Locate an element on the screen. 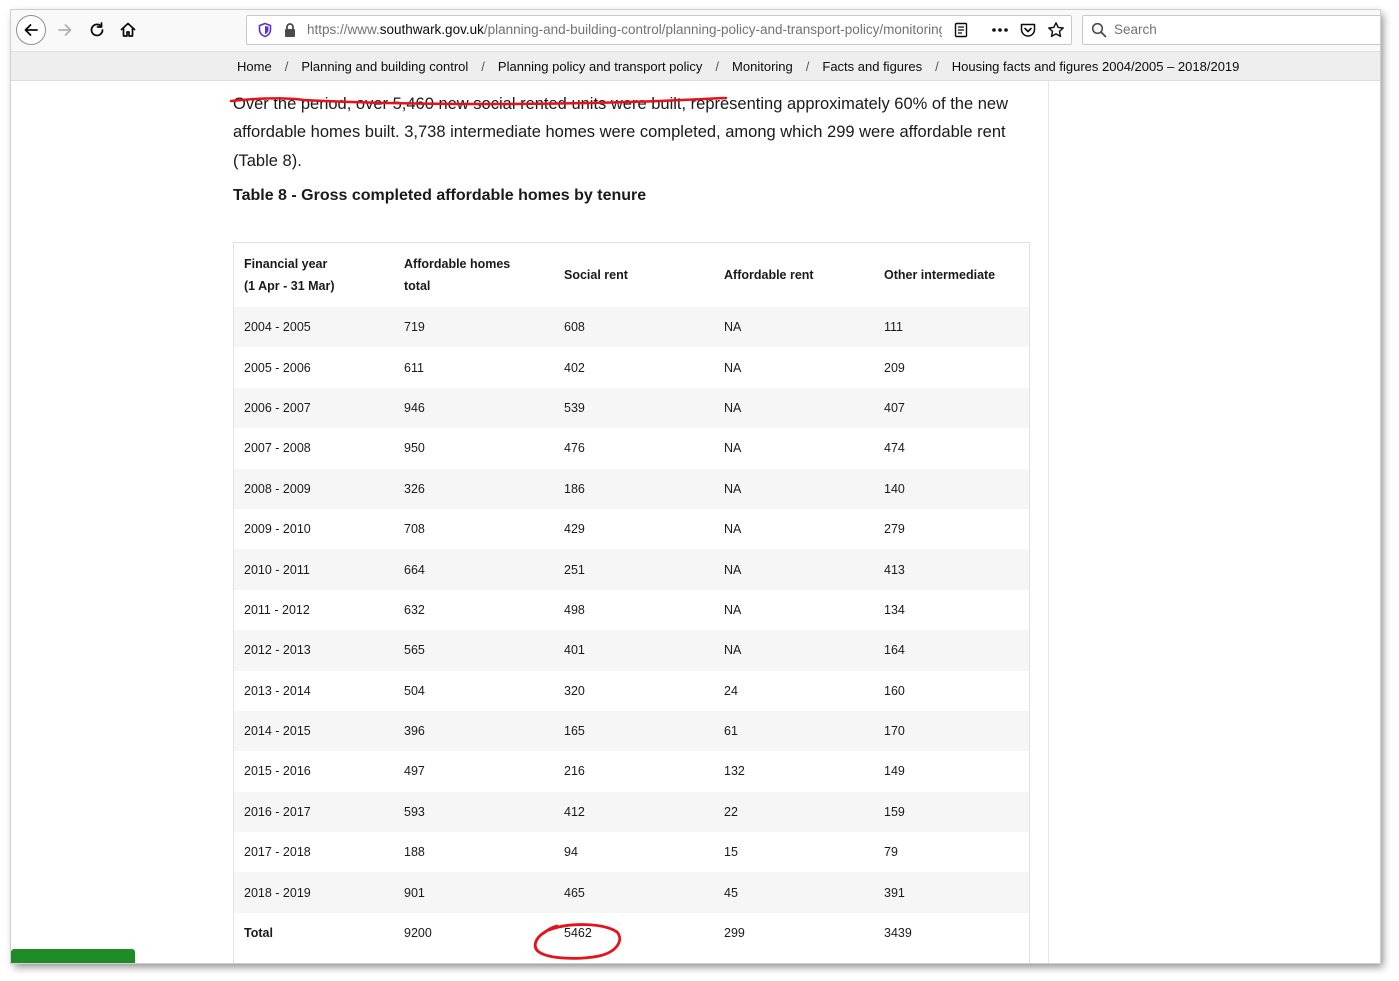 The height and width of the screenshot is (981, 1399). total-year: Total is located at coordinates (314, 933).